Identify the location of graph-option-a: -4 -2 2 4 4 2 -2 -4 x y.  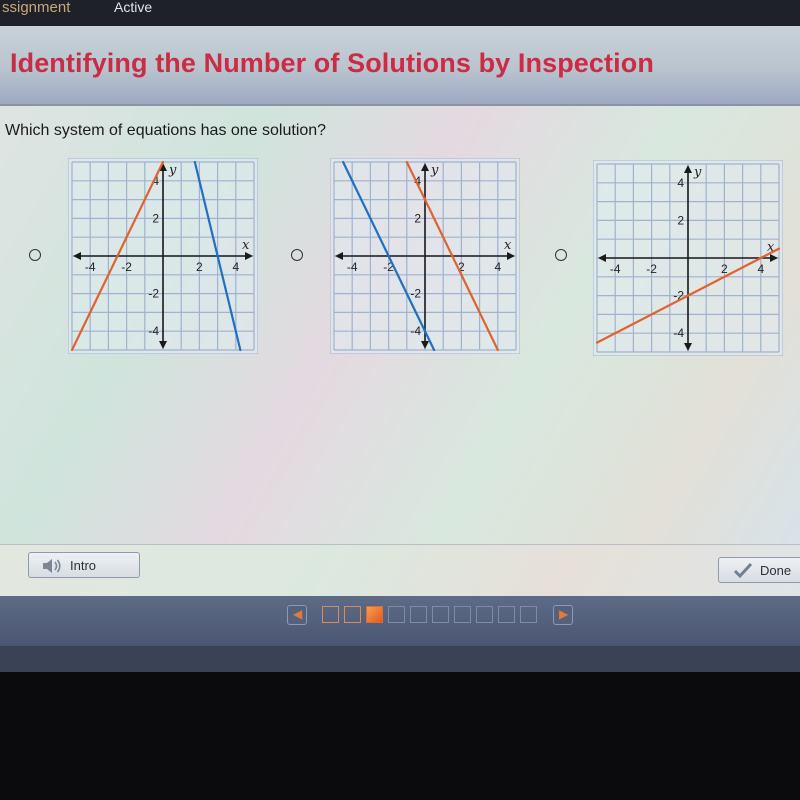
(163, 256).